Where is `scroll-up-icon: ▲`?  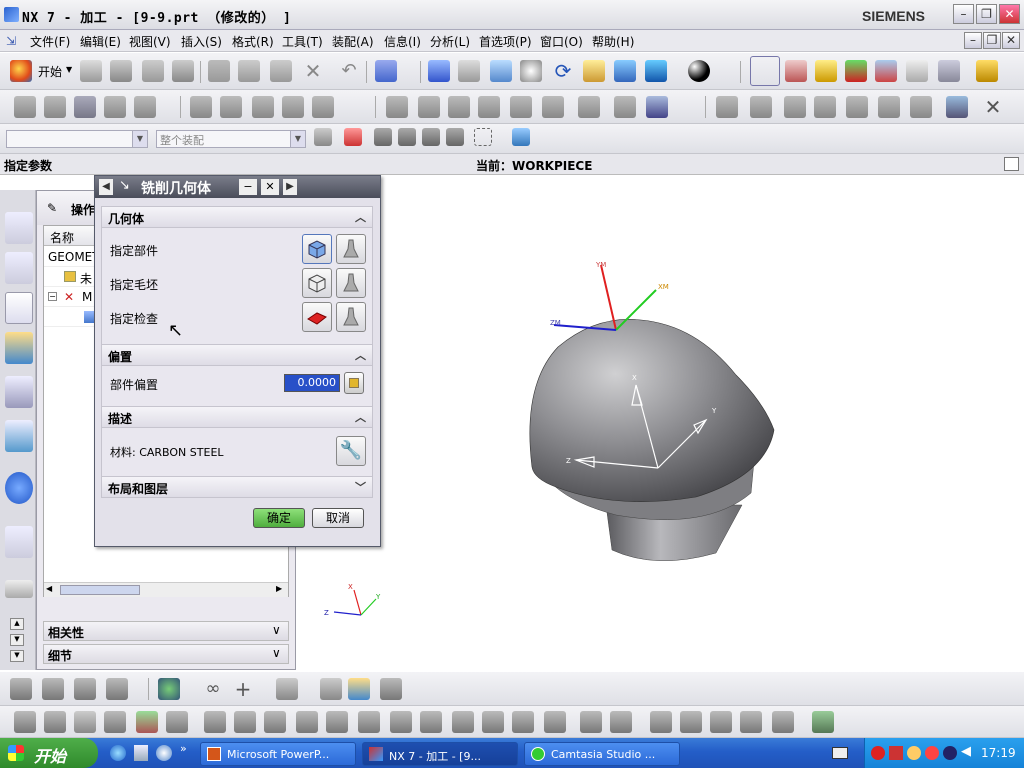
scroll-up-icon: ▲ is located at coordinates (17, 624).